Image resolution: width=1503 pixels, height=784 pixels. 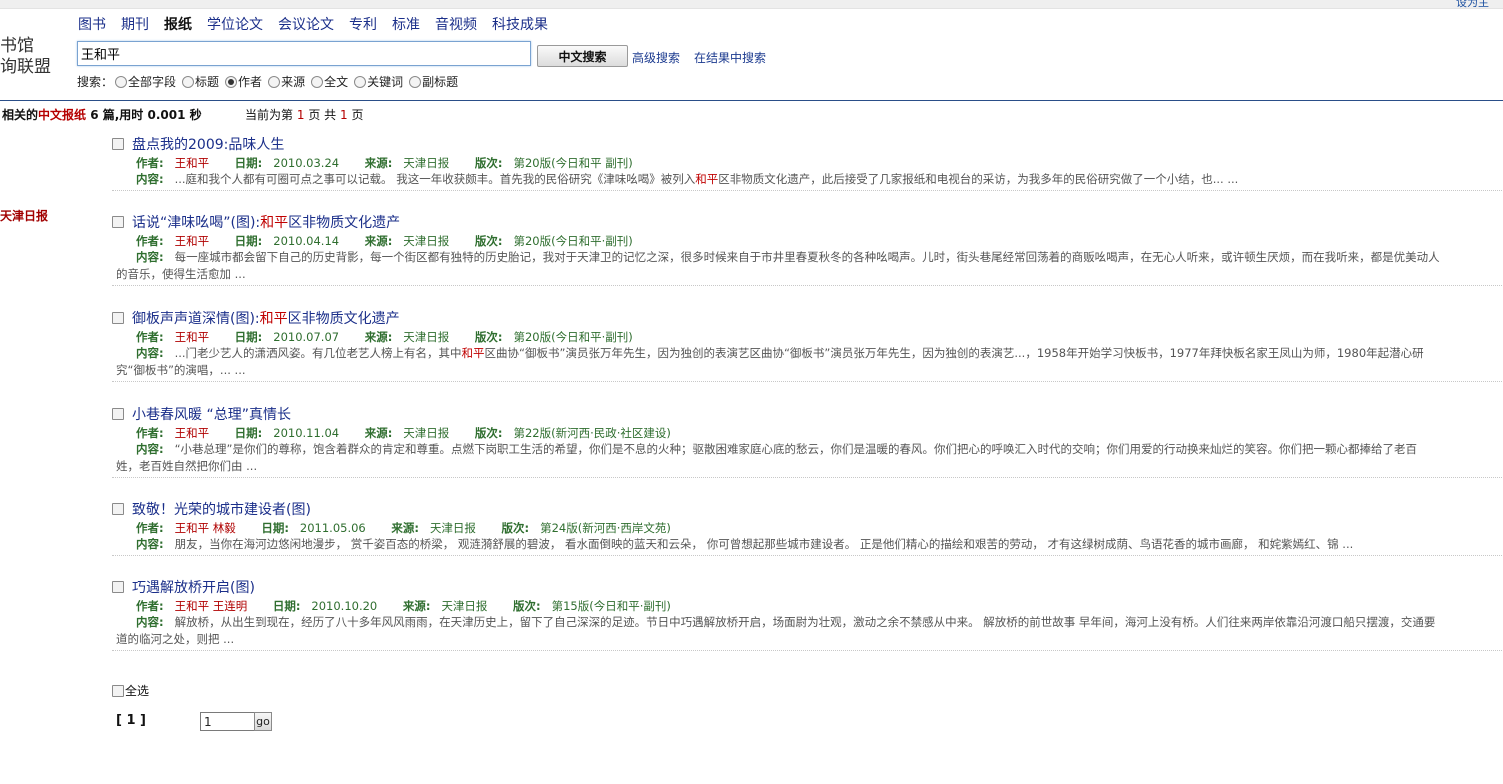 I want to click on go-button: go, so click(x=263, y=721).